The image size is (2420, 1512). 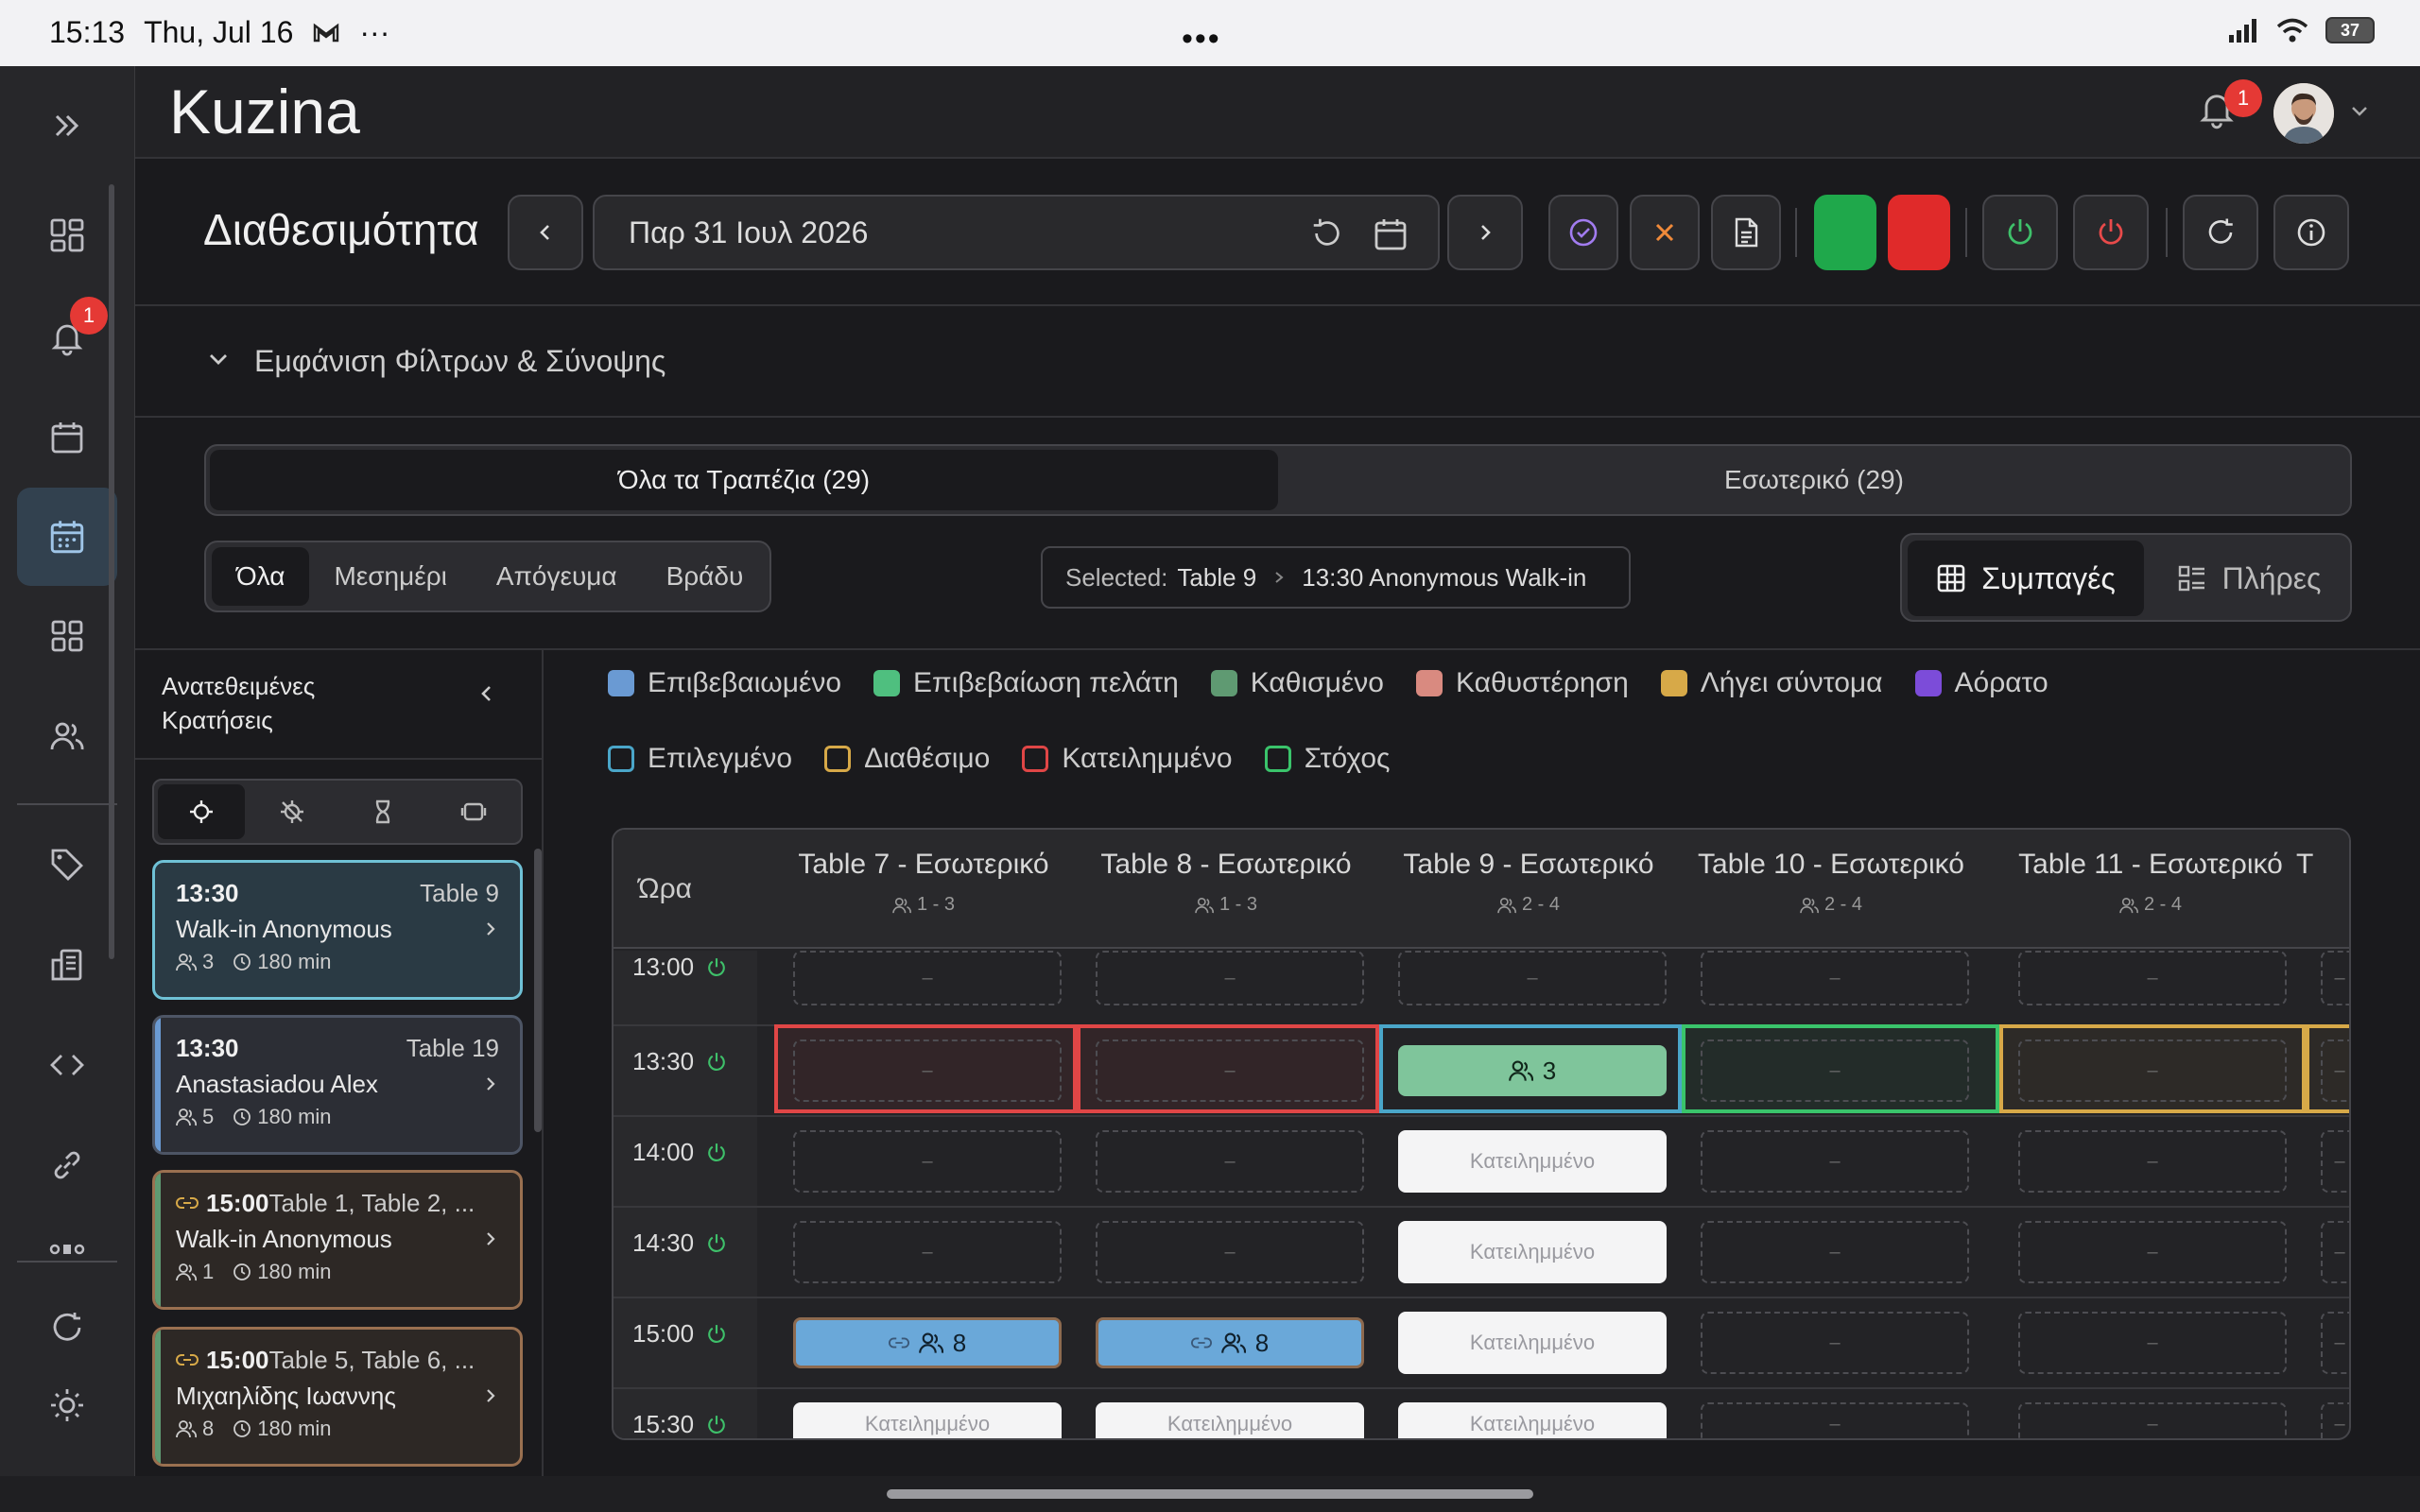 I want to click on tag-icon, so click(x=67, y=864).